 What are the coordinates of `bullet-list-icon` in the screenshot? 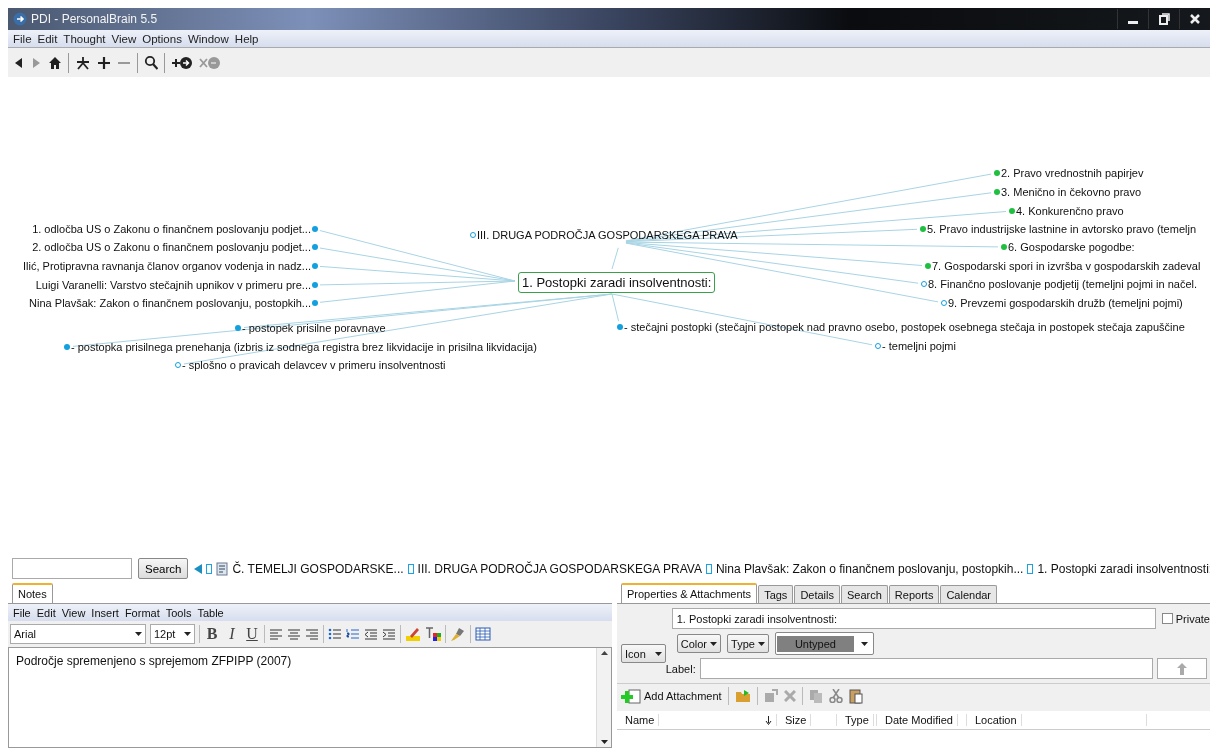 It's located at (335, 634).